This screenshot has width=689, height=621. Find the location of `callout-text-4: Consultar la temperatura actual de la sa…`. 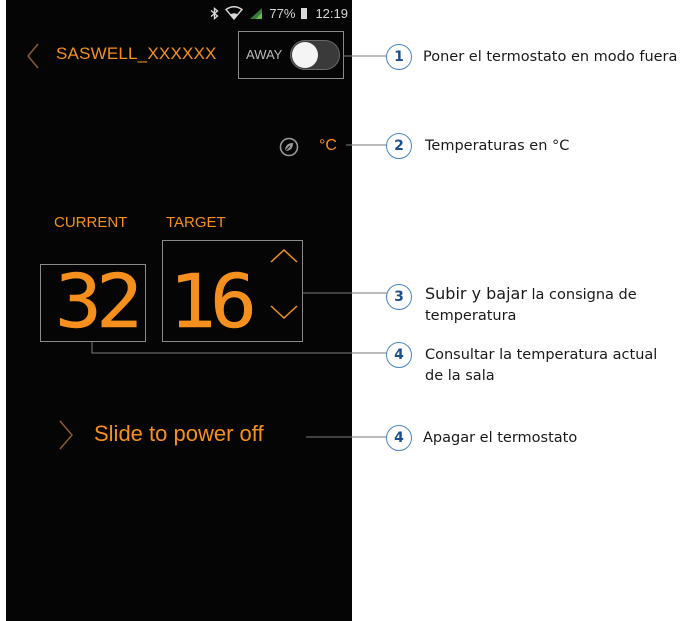

callout-text-4: Consultar la temperatura actual de la sa… is located at coordinates (541, 365).